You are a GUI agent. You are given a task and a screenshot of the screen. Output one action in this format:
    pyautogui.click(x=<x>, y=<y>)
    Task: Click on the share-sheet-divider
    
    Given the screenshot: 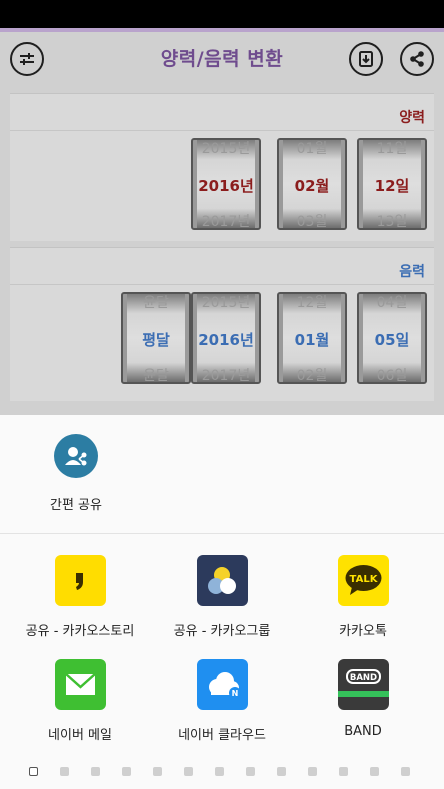 What is the action you would take?
    pyautogui.click(x=222, y=533)
    